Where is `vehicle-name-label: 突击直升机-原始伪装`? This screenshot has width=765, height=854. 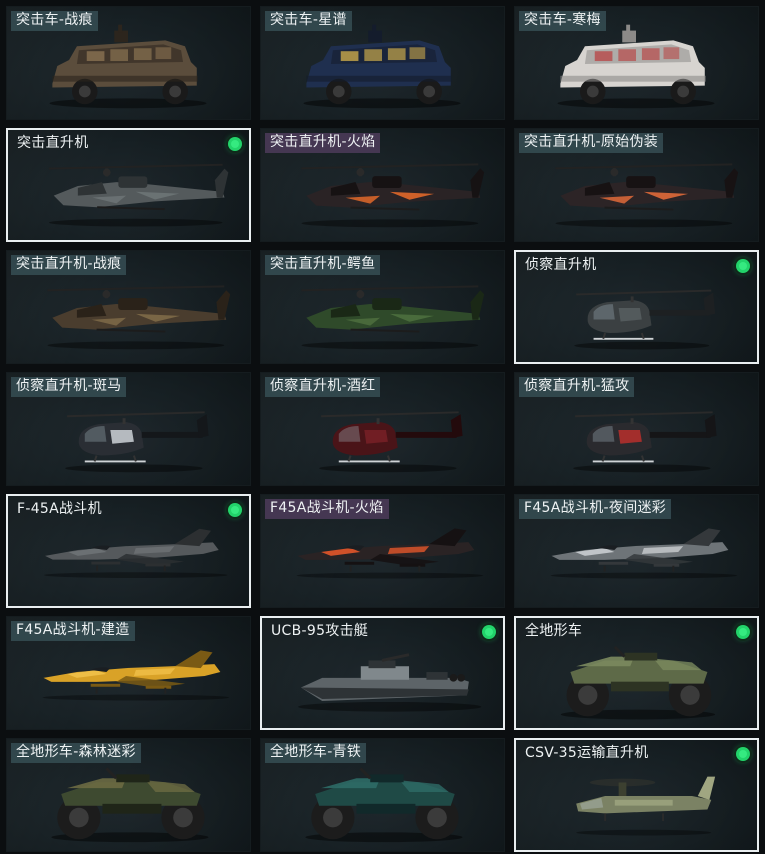
vehicle-name-label: 突击直升机-原始伪装 is located at coordinates (591, 143).